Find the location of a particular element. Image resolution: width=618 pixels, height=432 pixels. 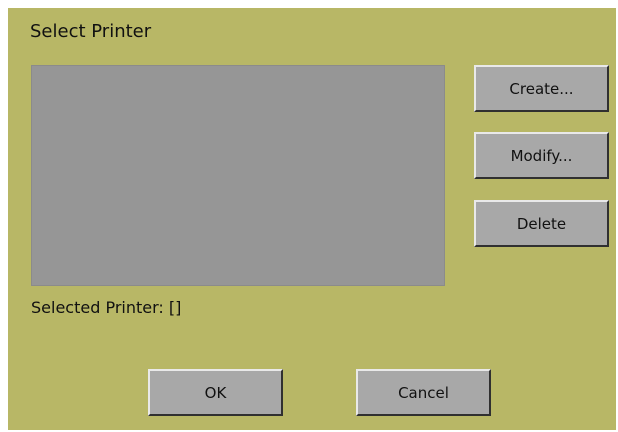

selected-printer-status: Selected Printer: [] is located at coordinates (106, 307).